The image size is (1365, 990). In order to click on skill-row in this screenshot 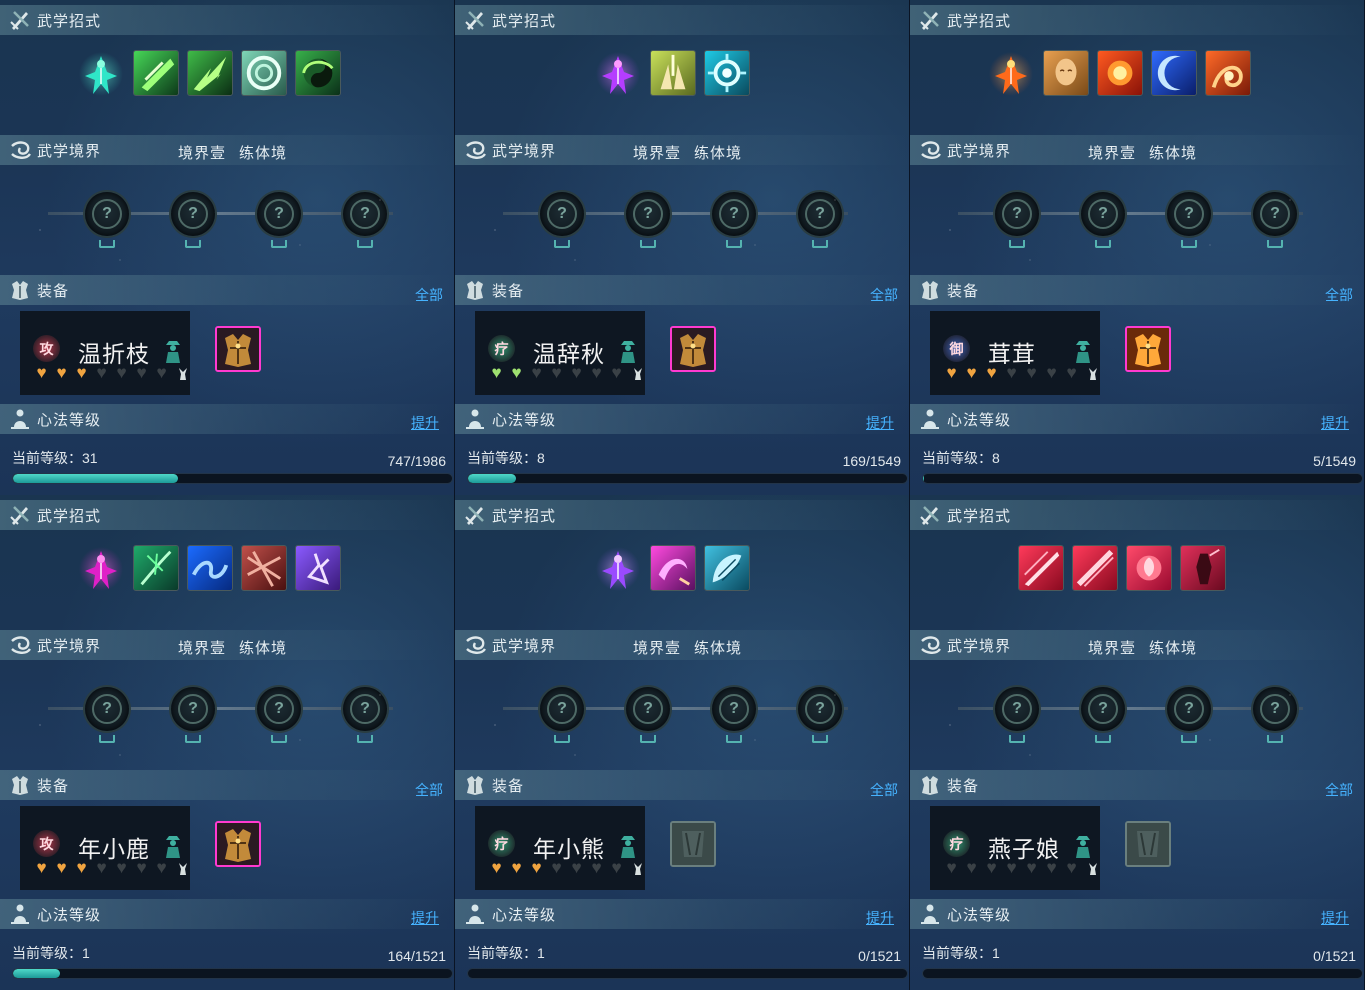, I will do `click(682, 570)`.